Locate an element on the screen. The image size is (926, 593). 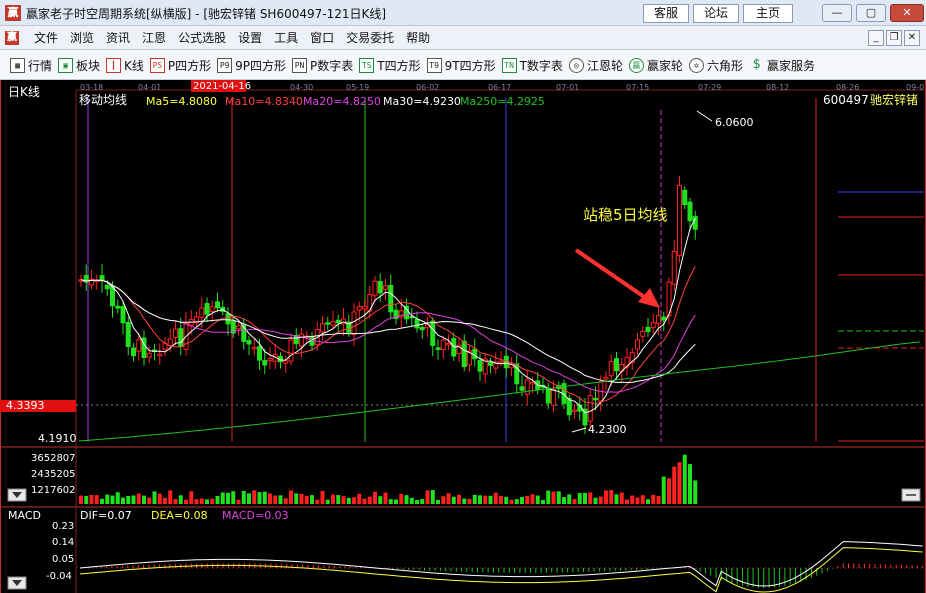
toolbar-9t-square-button: T9 9T四方形 is located at coordinates (461, 65).